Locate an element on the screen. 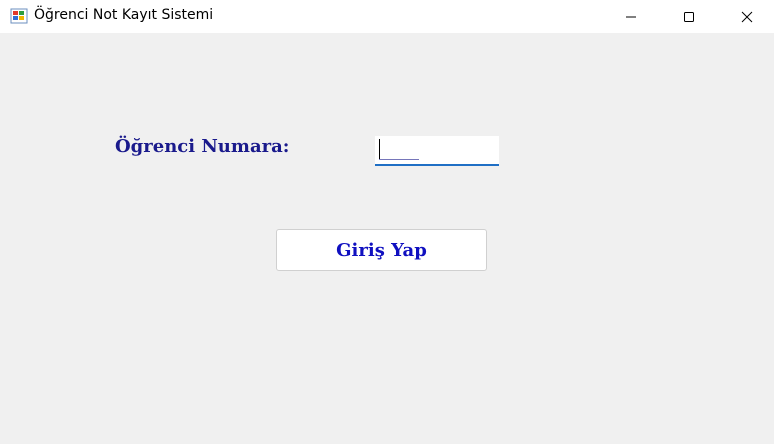  minimize-button is located at coordinates (631, 16).